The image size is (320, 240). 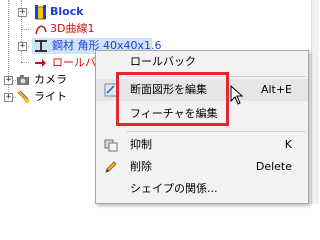 What do you see at coordinates (25, 62) in the screenshot?
I see `tree-guide-line` at bounding box center [25, 62].